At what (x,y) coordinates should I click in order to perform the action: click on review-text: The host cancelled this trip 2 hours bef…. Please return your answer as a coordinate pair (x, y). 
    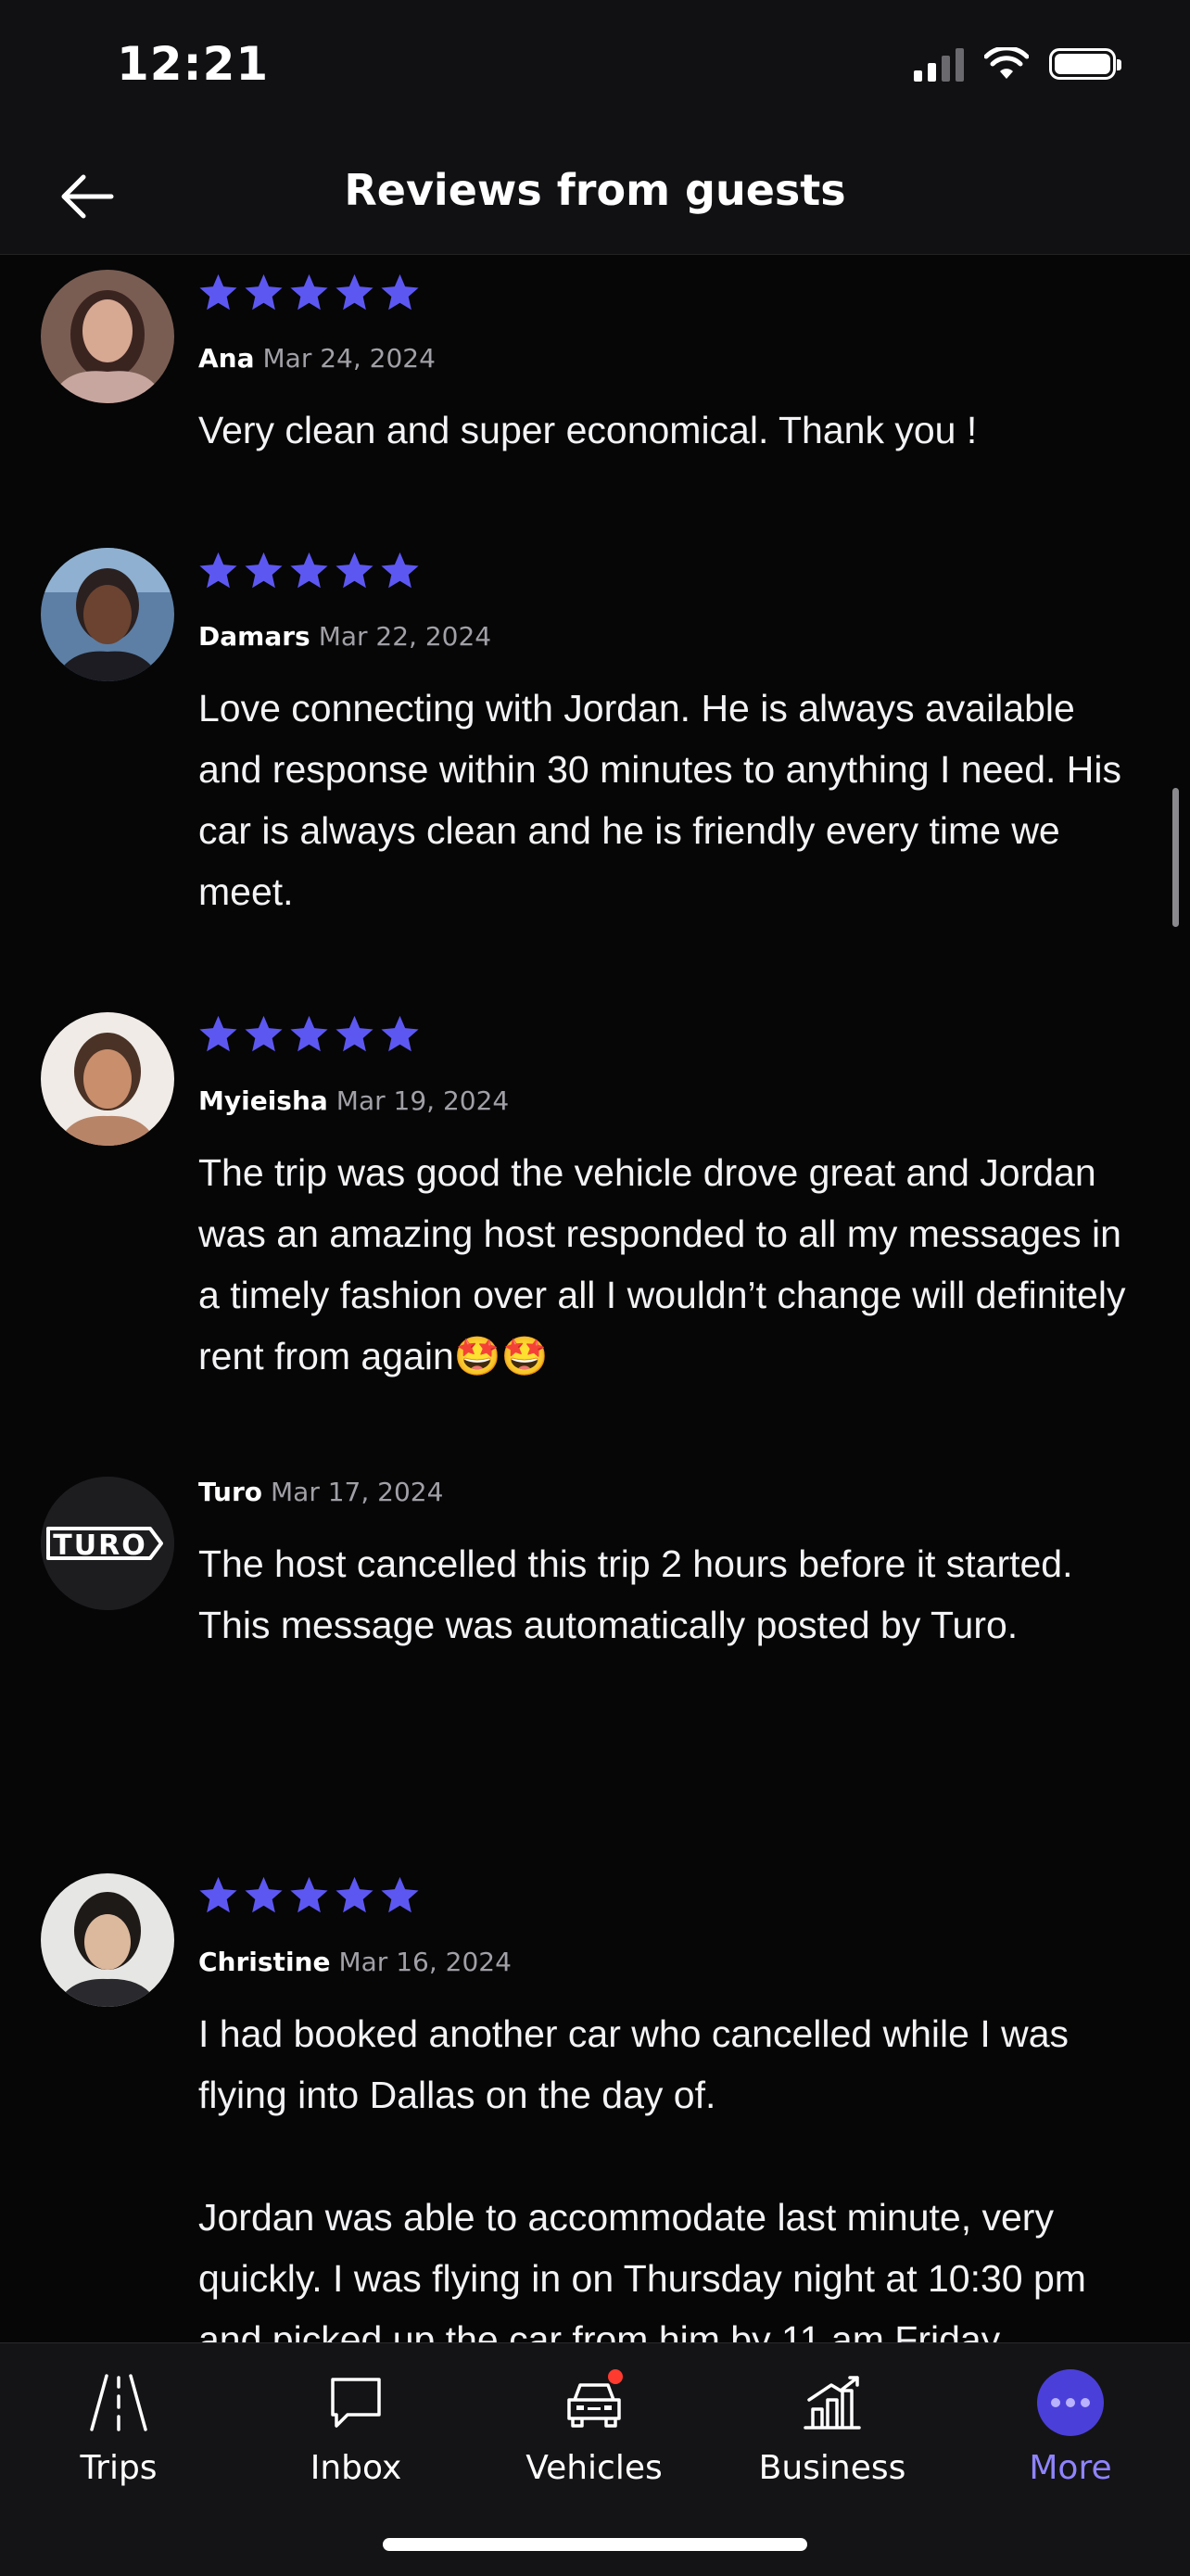
    Looking at the image, I should click on (666, 1594).